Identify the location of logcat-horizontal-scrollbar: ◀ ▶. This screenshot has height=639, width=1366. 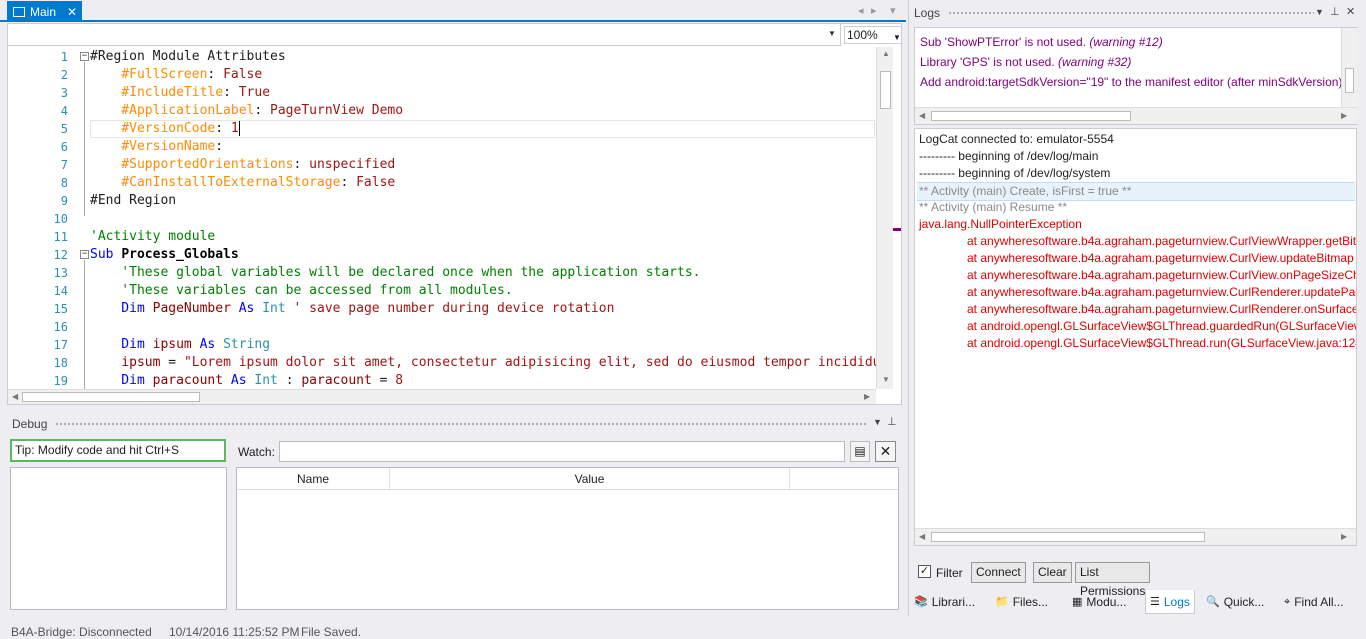
(1135, 536).